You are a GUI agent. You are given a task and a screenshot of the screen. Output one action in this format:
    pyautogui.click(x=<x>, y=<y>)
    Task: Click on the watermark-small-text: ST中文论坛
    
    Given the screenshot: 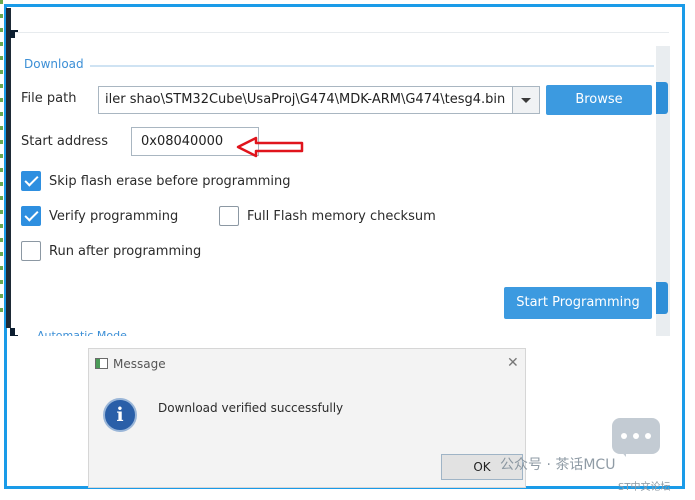 What is the action you would take?
    pyautogui.click(x=644, y=487)
    